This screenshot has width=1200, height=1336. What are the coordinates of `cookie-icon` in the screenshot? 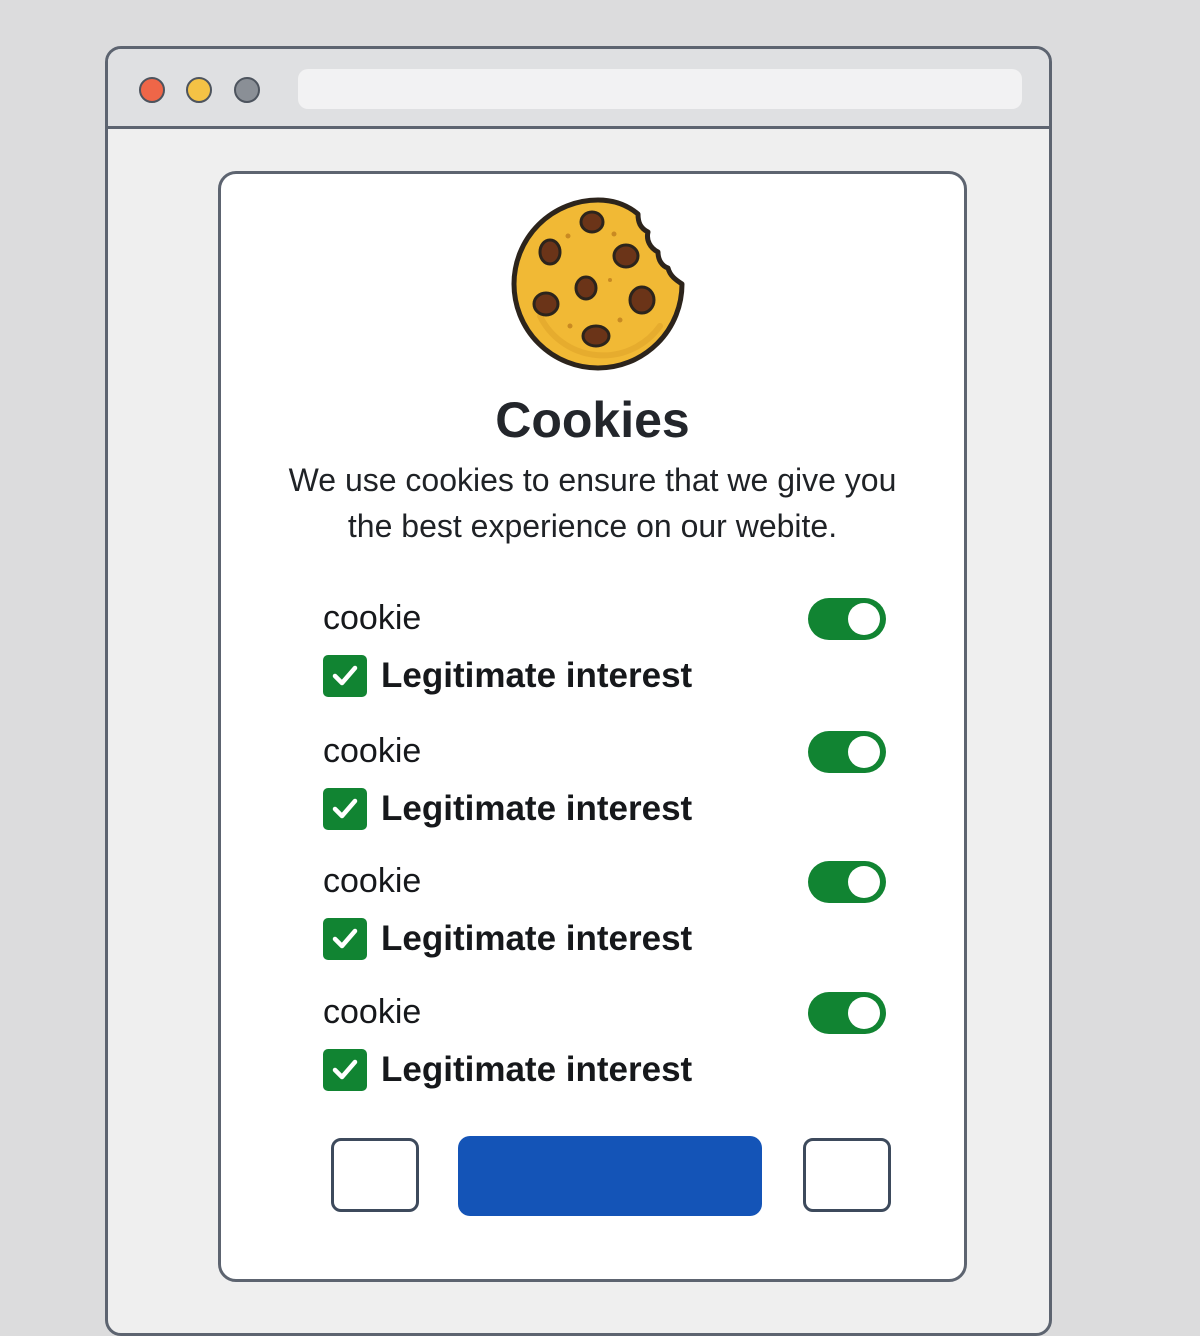 It's located at (598, 284).